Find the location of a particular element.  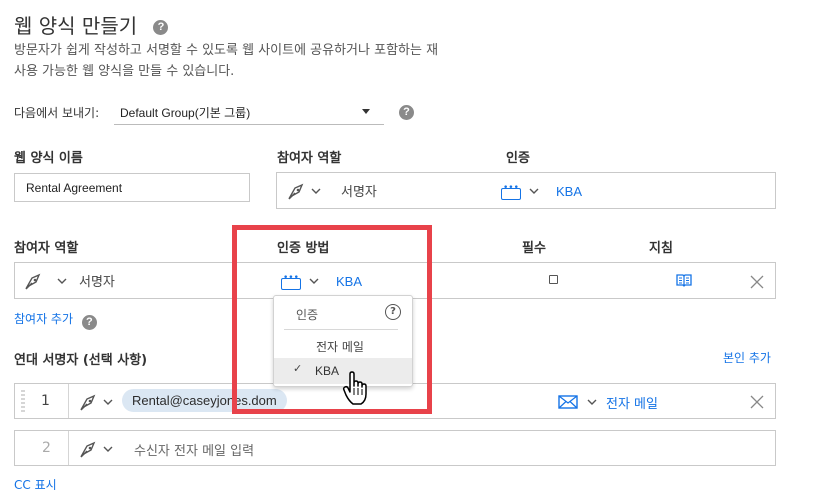

cosigner-number: 1 is located at coordinates (45, 401).